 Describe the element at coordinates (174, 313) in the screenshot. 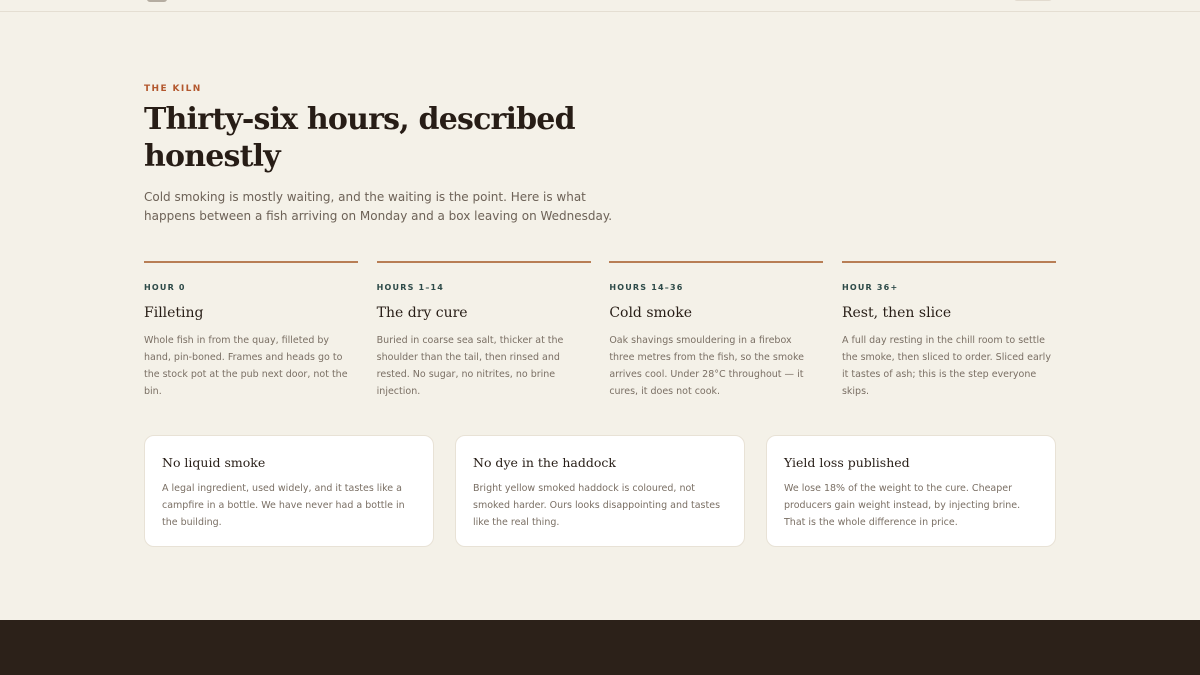

I see `step-title: Filleting` at that location.